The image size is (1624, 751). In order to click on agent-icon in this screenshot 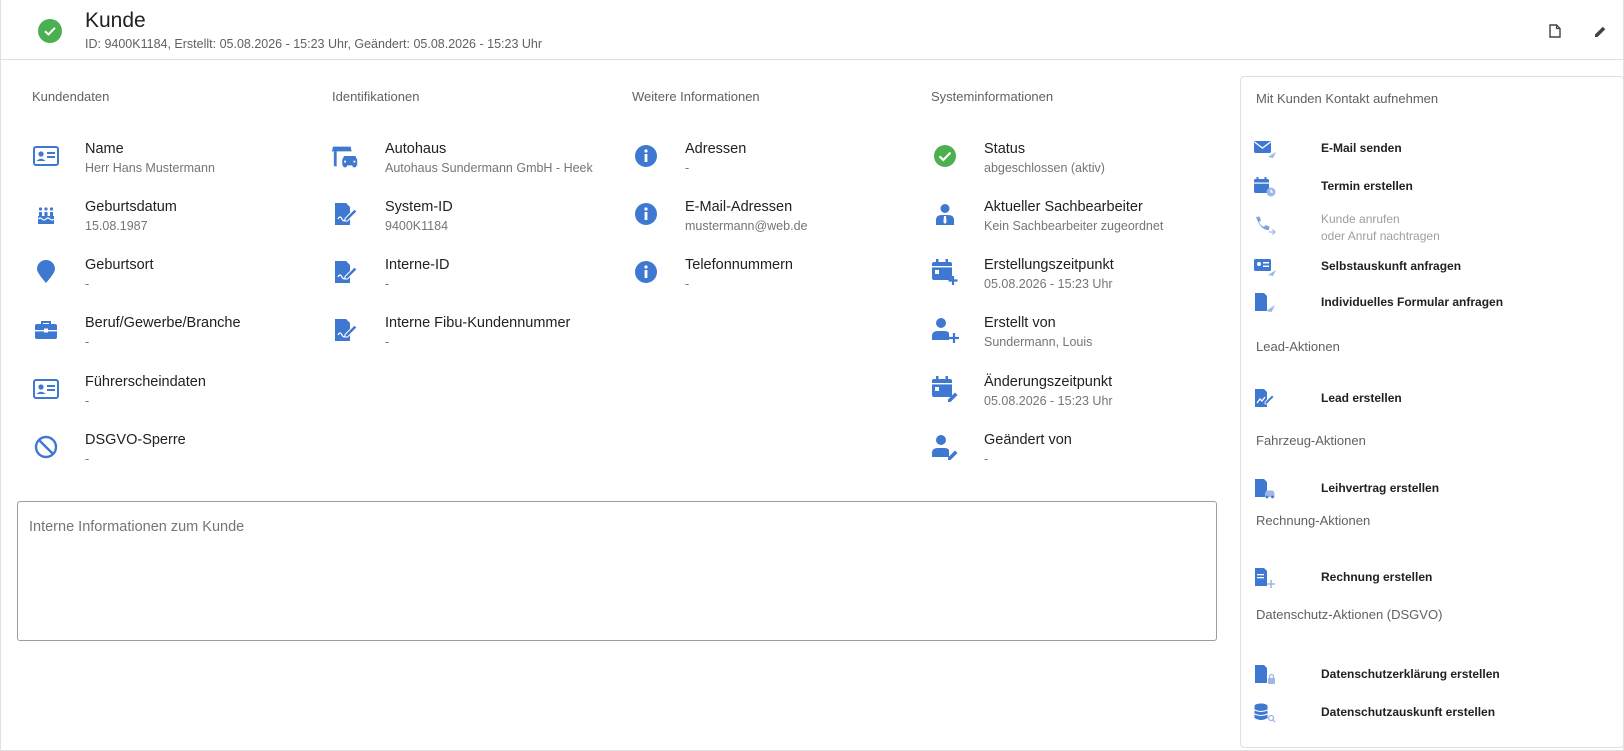, I will do `click(945, 214)`.